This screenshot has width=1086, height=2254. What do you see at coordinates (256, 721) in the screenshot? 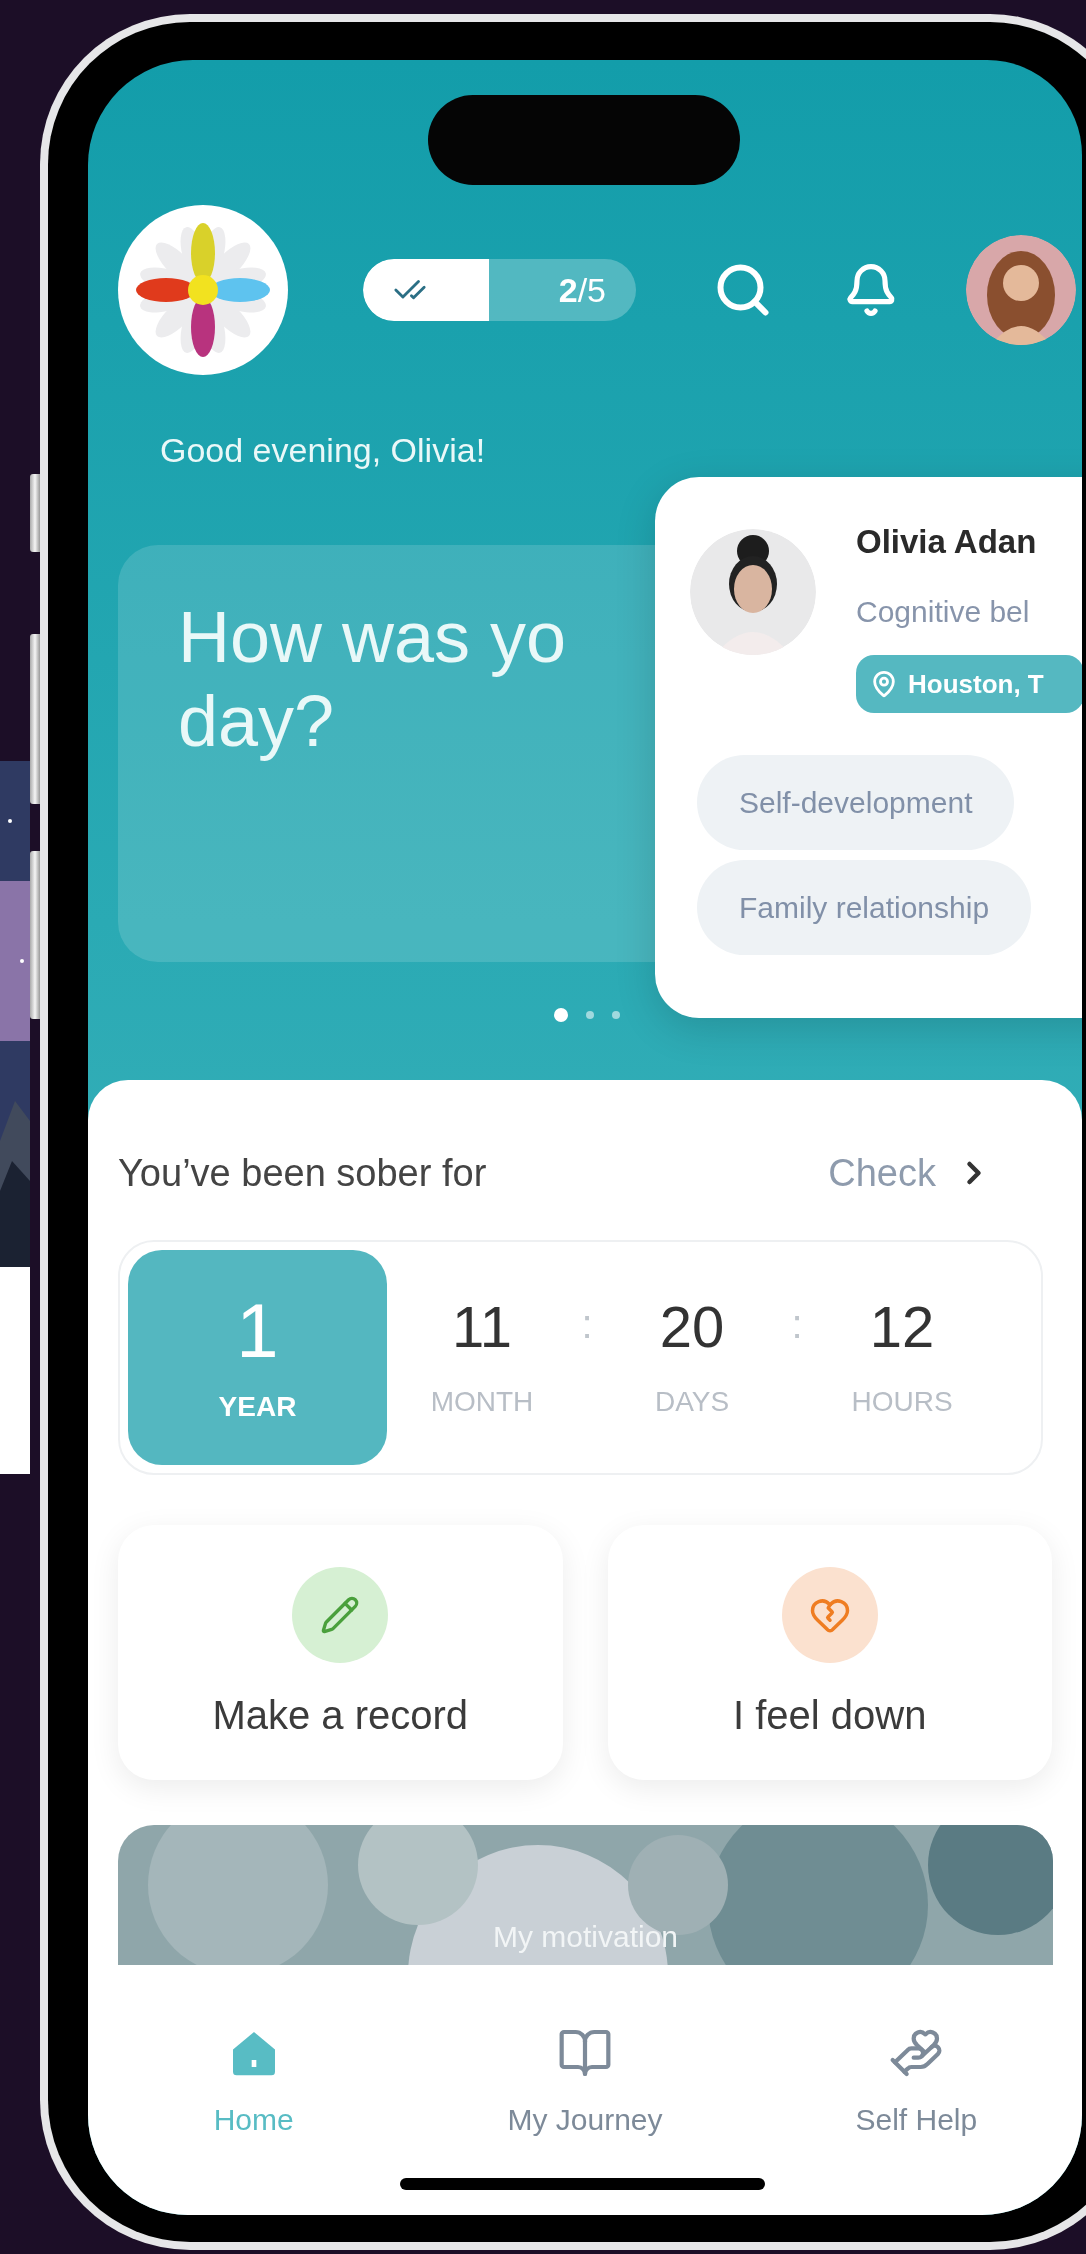
I see `prompt-headline: day?` at bounding box center [256, 721].